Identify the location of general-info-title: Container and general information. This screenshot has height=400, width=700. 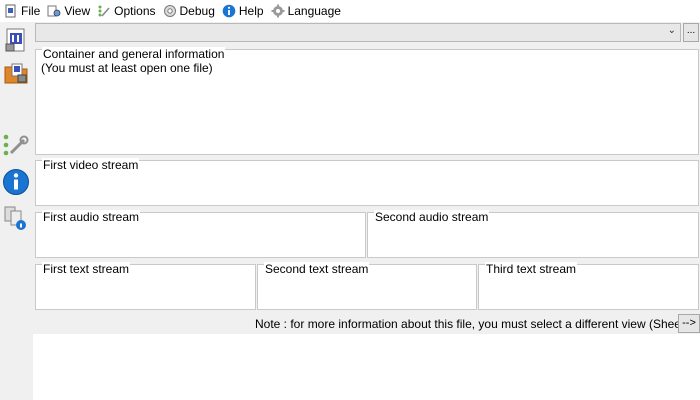
(134, 54).